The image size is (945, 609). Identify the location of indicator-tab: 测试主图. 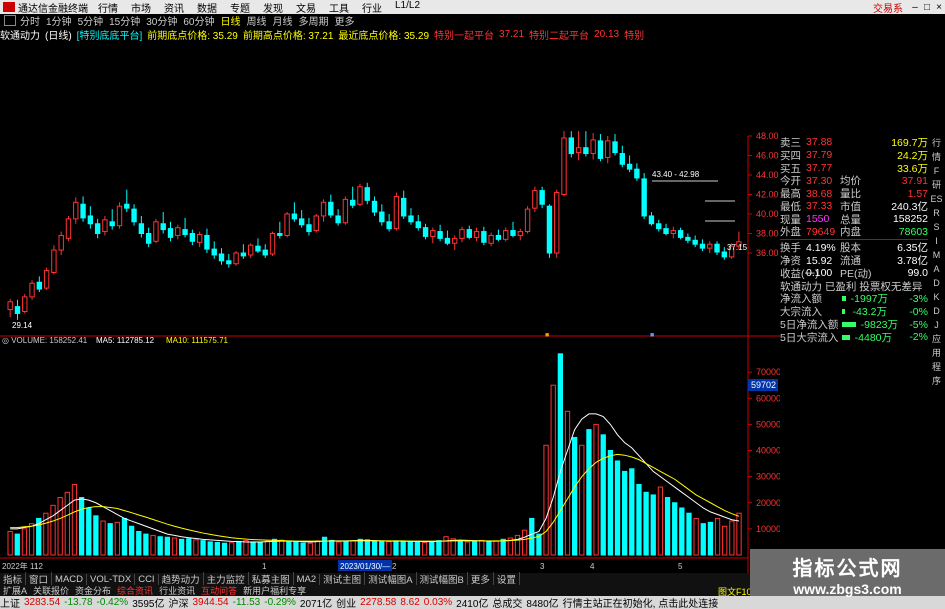
(343, 579).